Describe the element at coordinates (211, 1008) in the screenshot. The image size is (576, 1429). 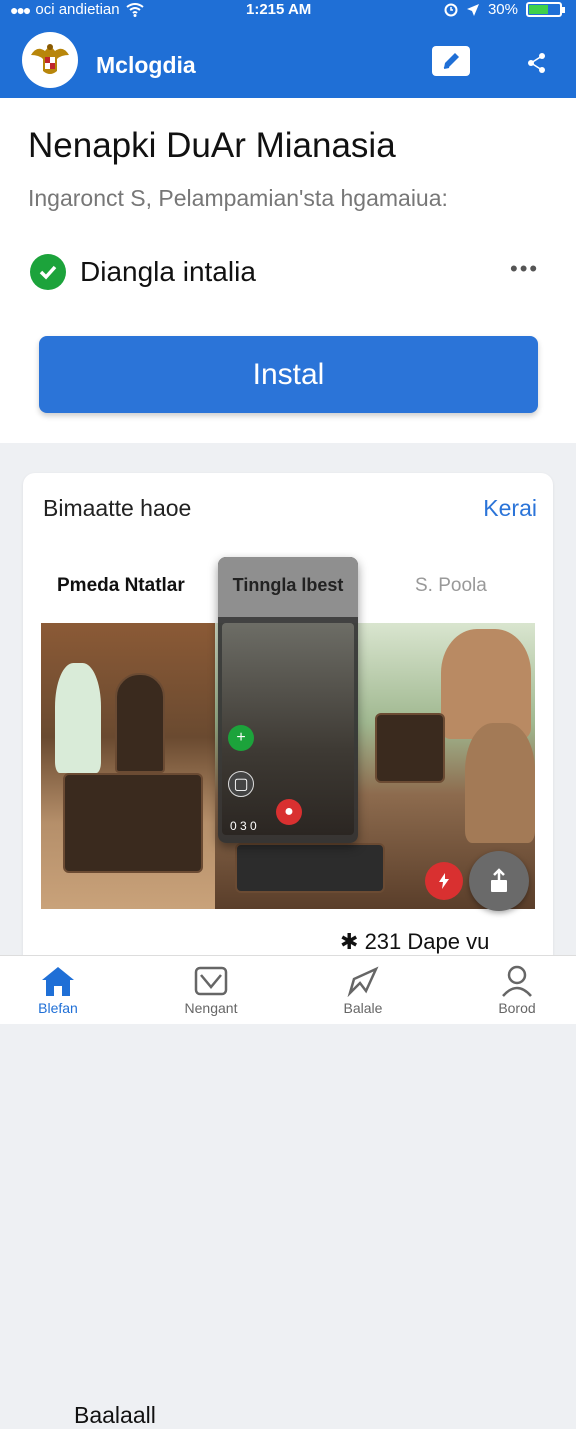
I see `nav-label-mail: Nengant` at that location.